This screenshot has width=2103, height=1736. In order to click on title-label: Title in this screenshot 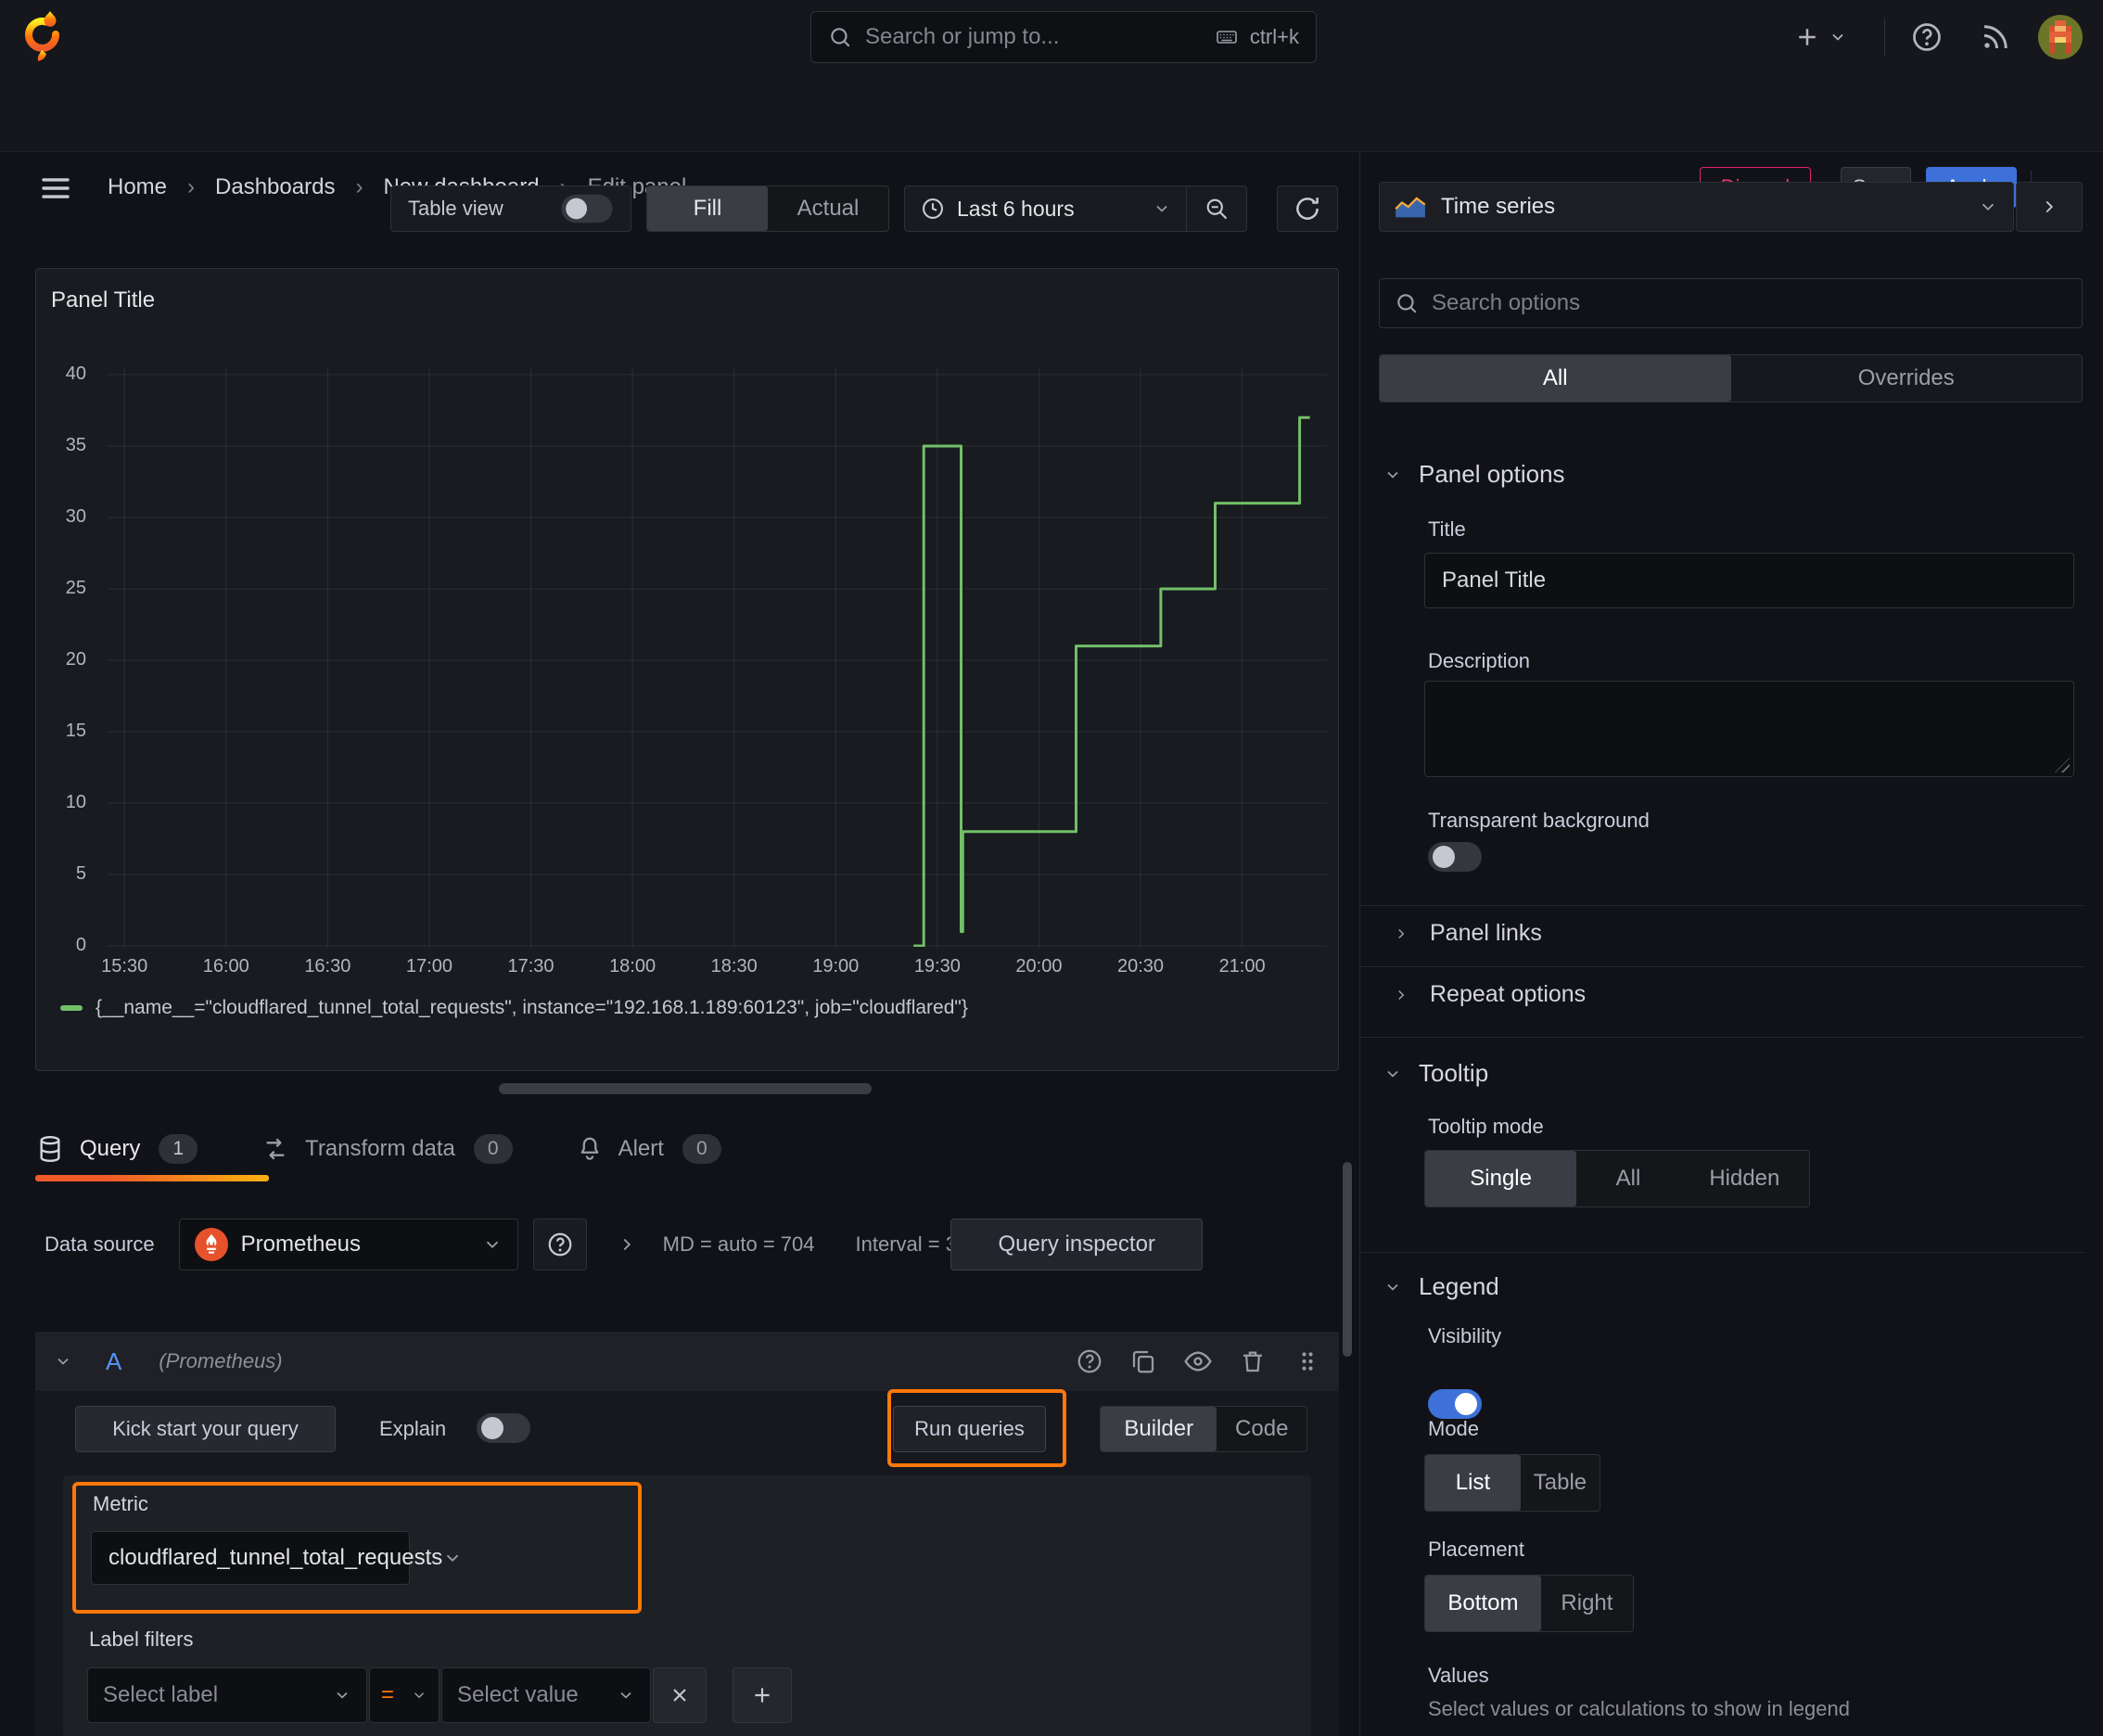, I will do `click(1447, 529)`.